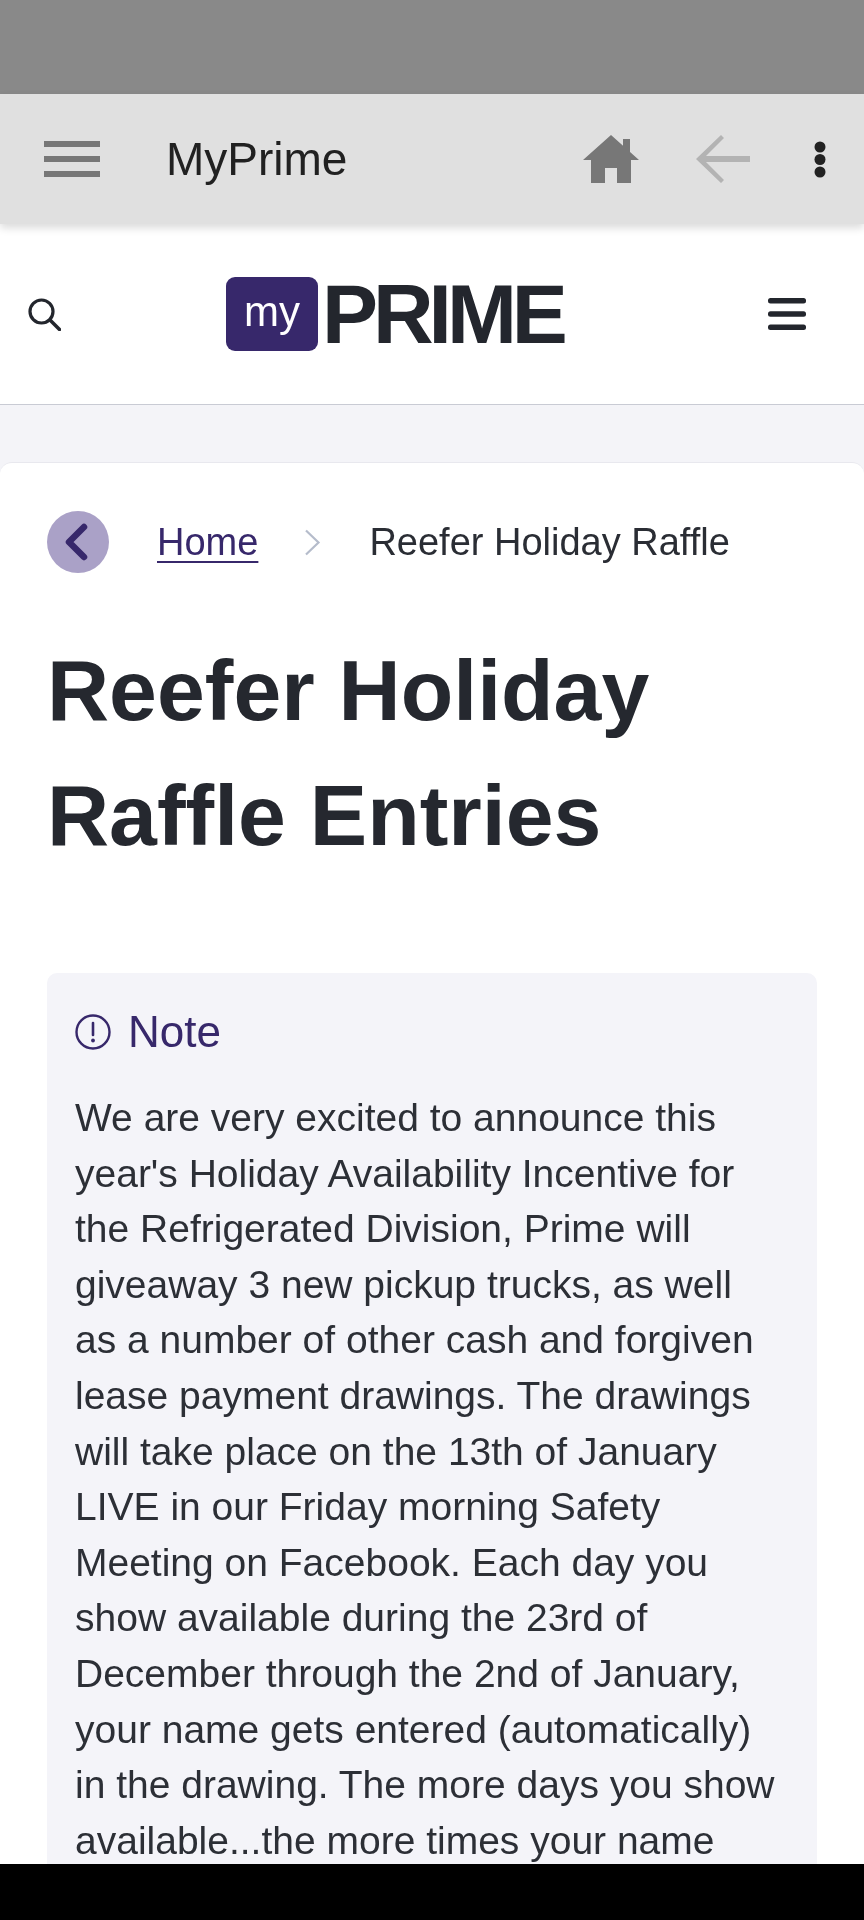  Describe the element at coordinates (349, 753) in the screenshot. I see `page-title: Reefer Holiday Raffle Entries` at that location.